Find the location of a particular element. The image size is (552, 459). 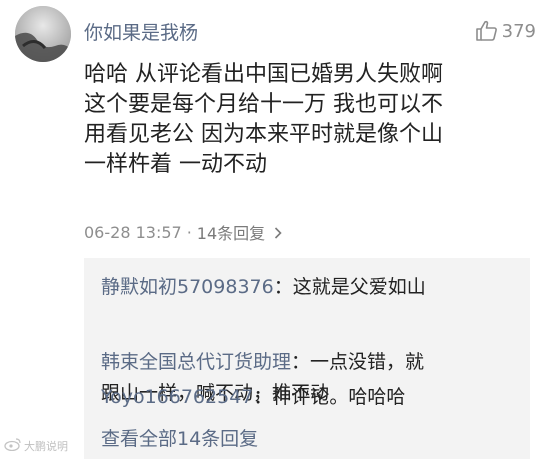

watermark: 大鹏说明 is located at coordinates (36, 445).